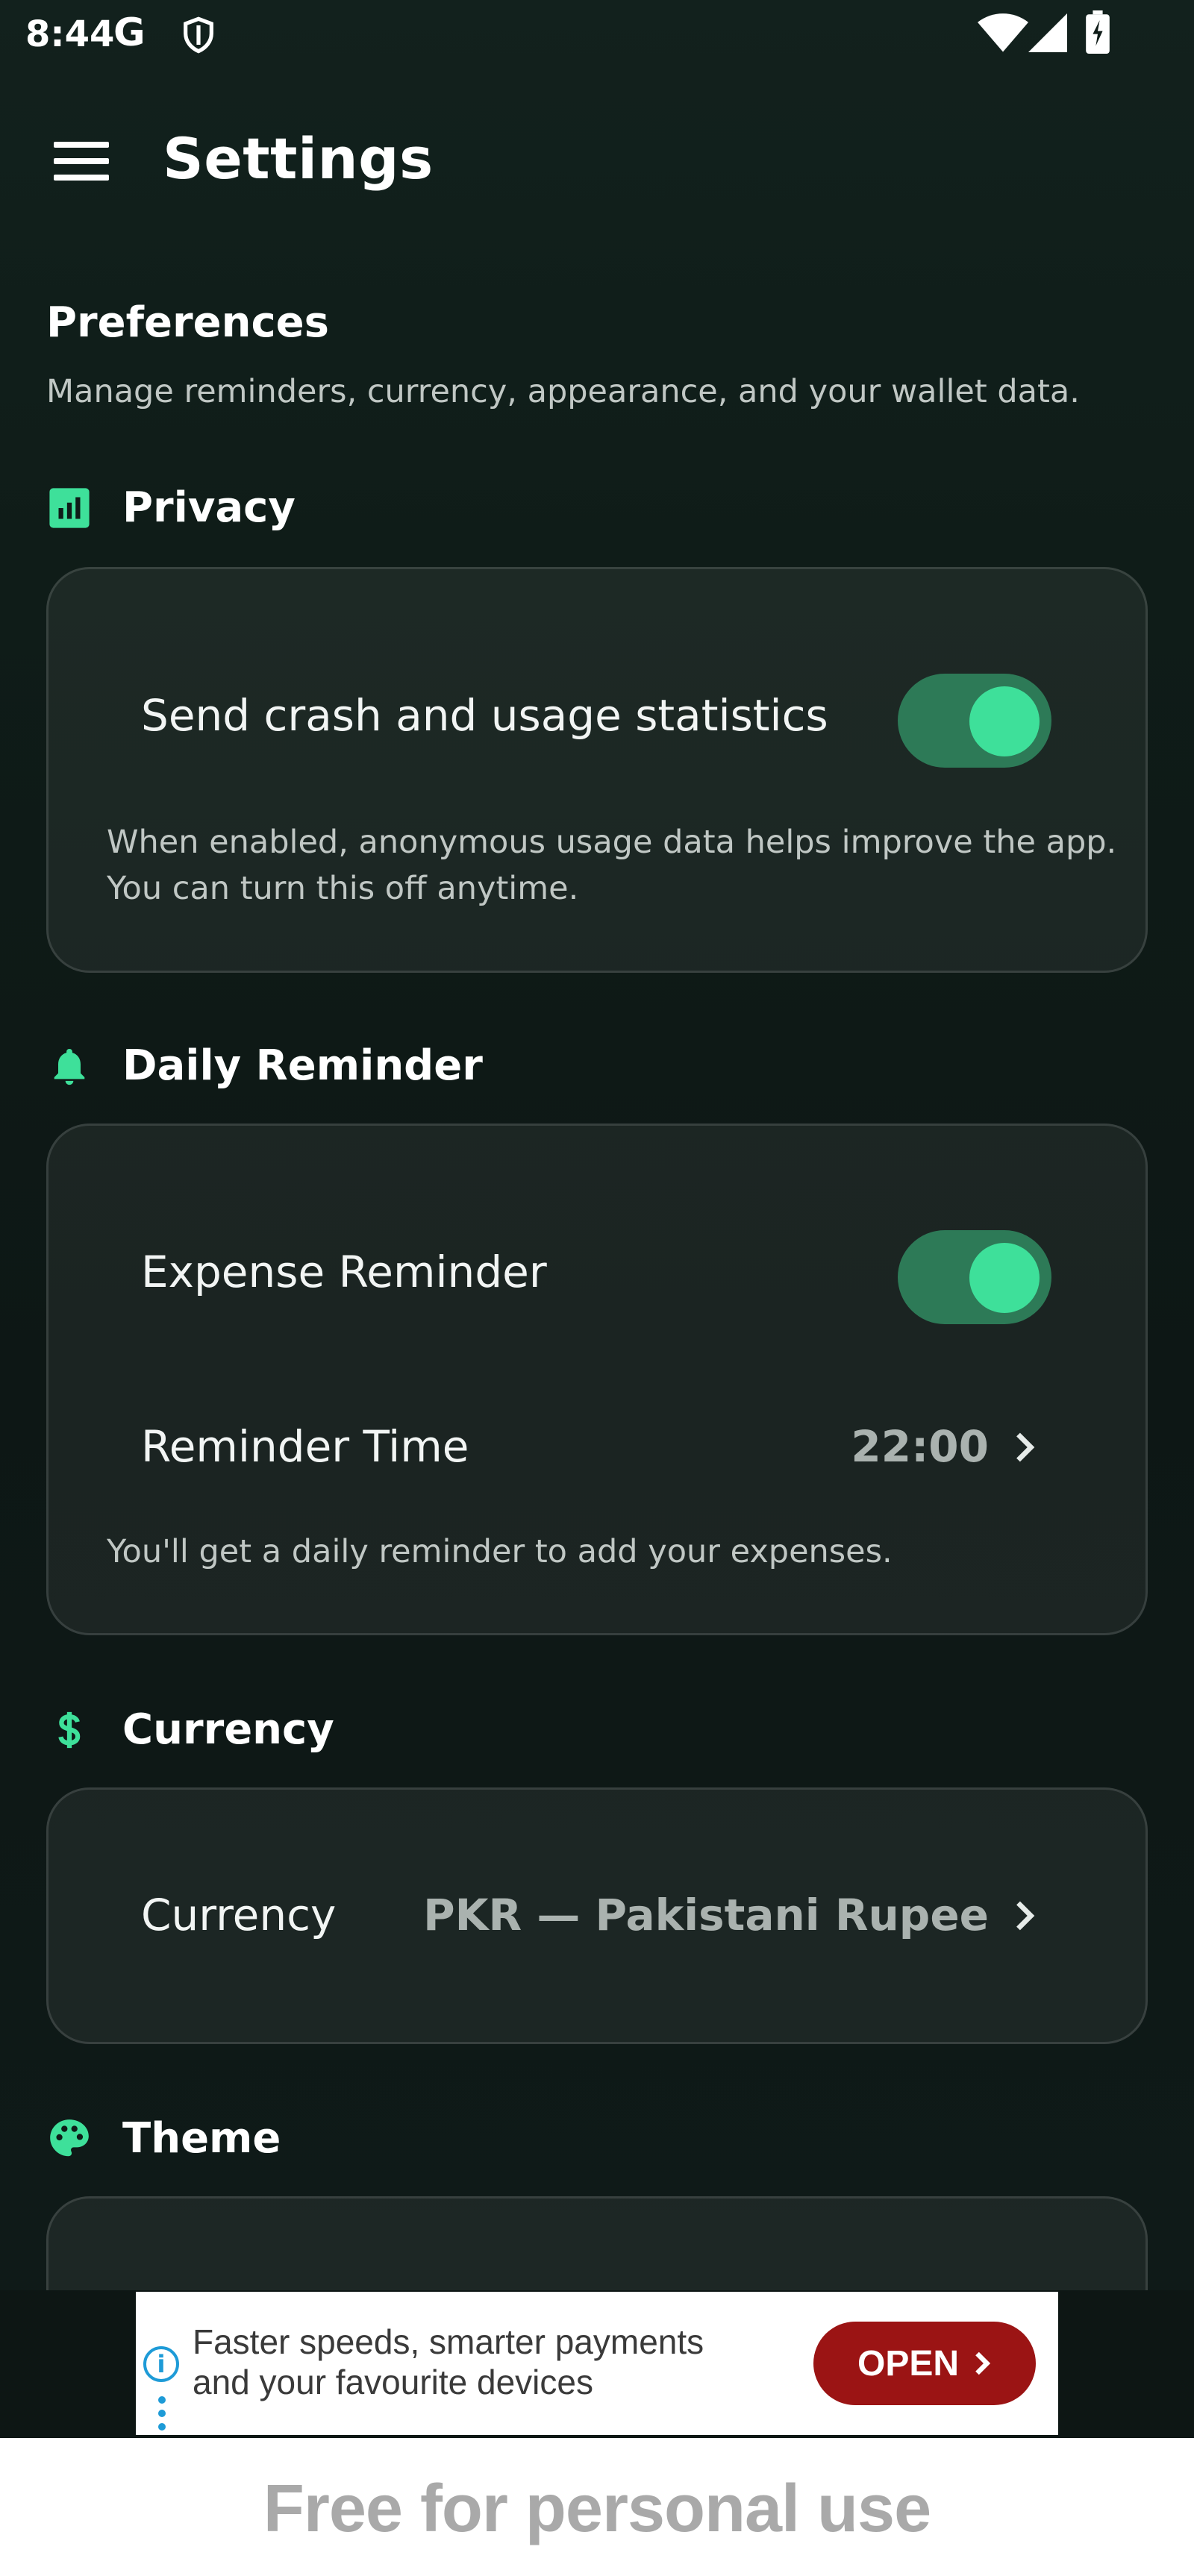 Image resolution: width=1194 pixels, height=2576 pixels. Describe the element at coordinates (299, 158) in the screenshot. I see `page-title: Settings` at that location.